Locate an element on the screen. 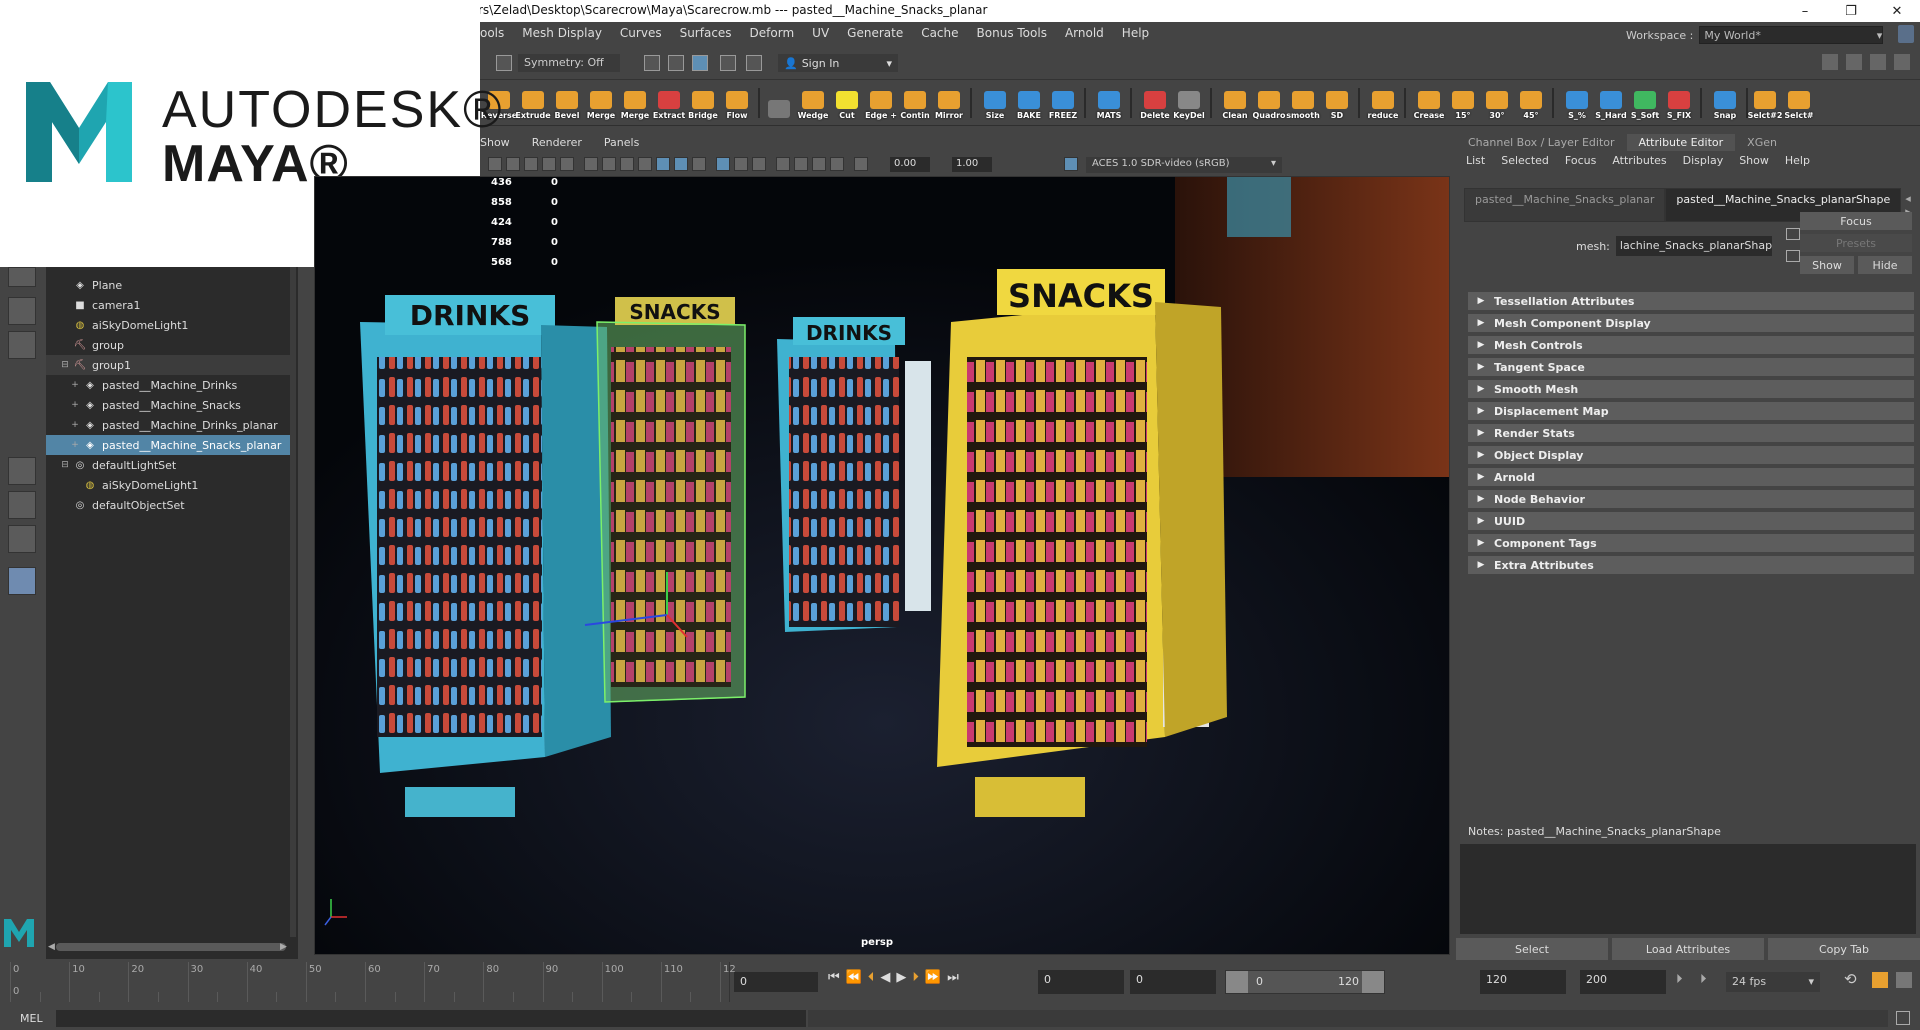 This screenshot has width=1920, height=1030. shelf-button: Flow is located at coordinates (737, 103).